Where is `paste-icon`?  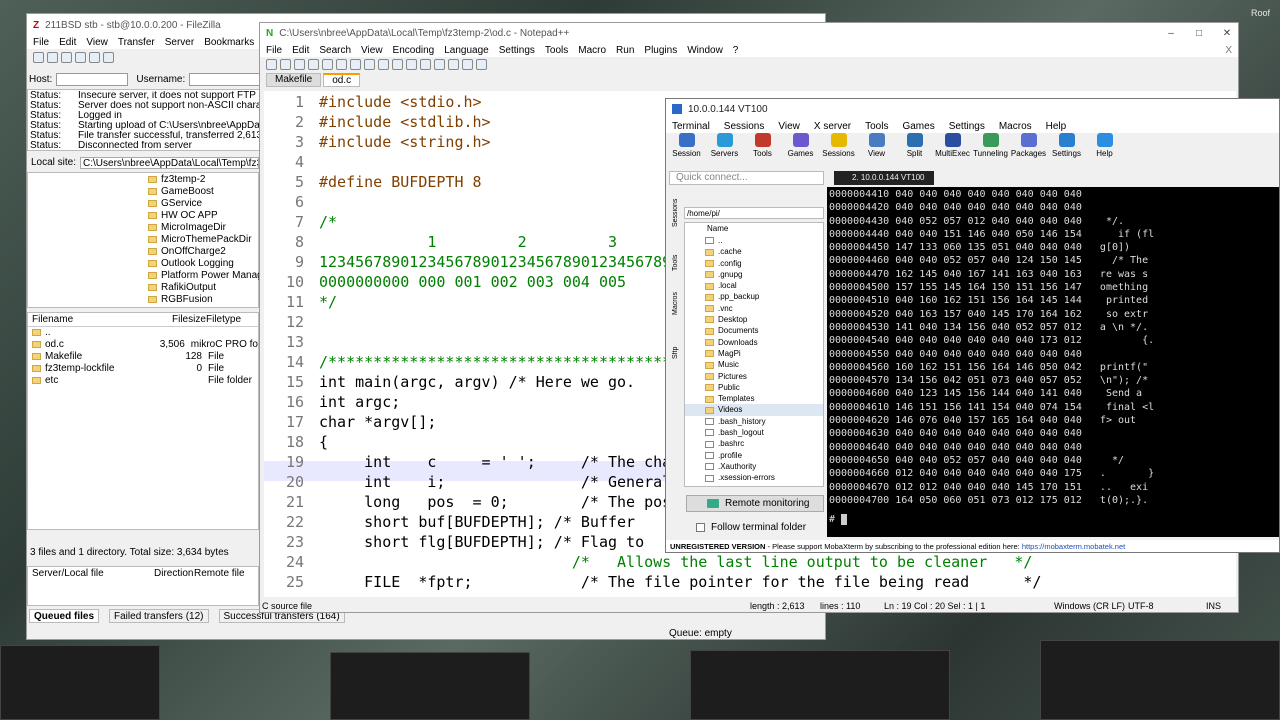 paste-icon is located at coordinates (383, 64).